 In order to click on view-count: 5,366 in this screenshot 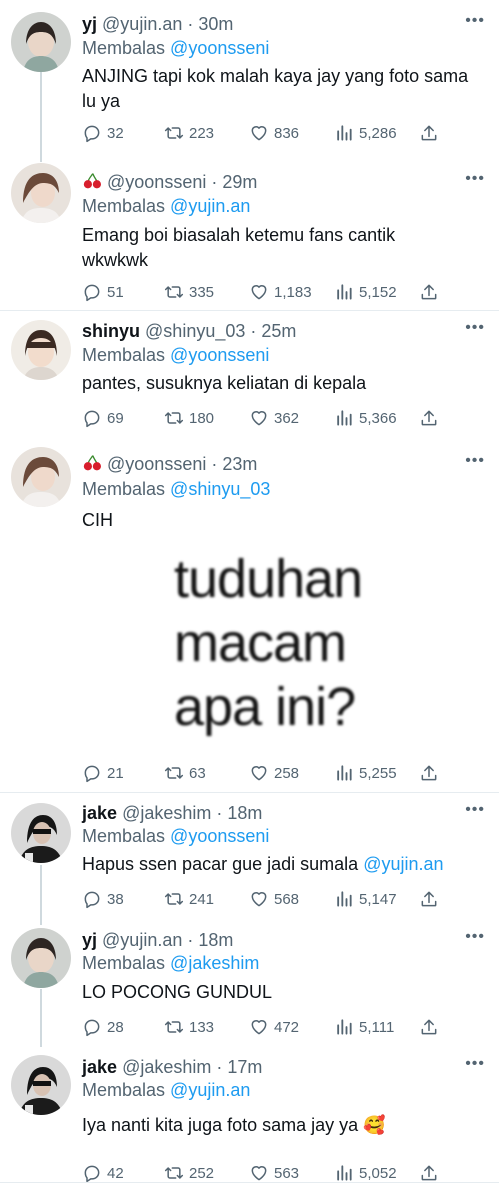, I will do `click(378, 418)`.